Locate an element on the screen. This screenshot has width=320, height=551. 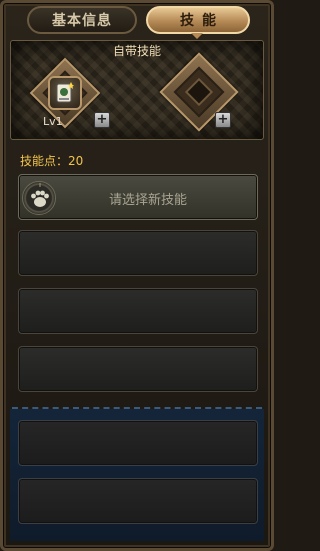
select-new-skill-label: 请选择新技能 is located at coordinates (147, 200).